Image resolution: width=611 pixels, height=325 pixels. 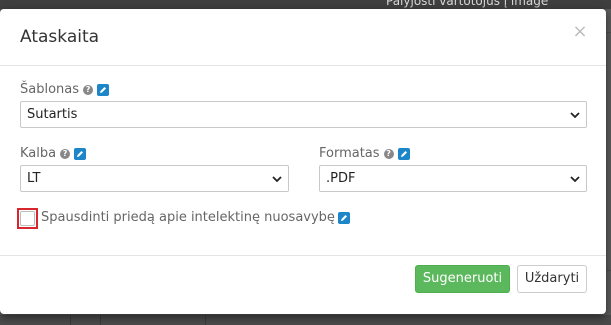 I want to click on close-icon: ×, so click(x=580, y=32).